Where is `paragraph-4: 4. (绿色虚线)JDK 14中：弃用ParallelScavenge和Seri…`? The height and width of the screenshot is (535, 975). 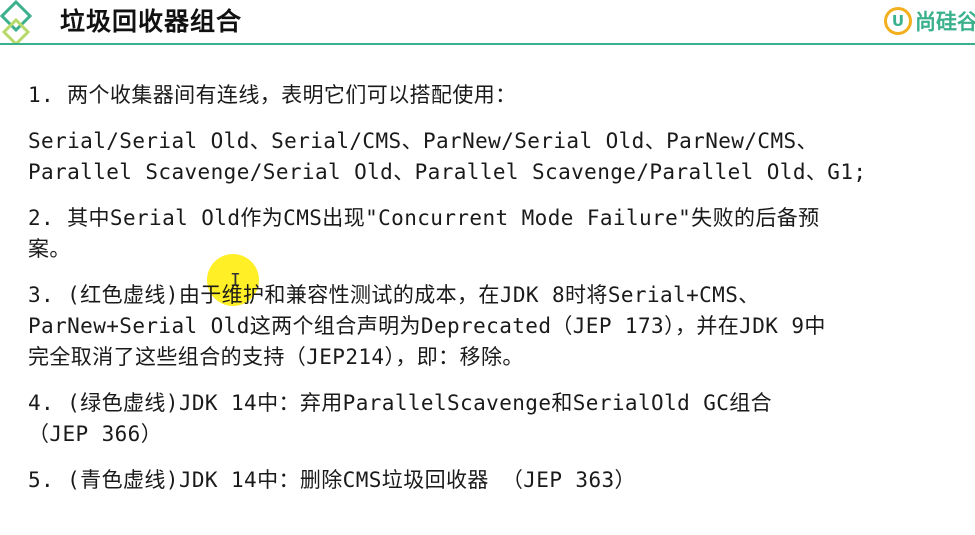 paragraph-4: 4. (绿色虚线)JDK 14中：弃用ParallelScavenge和Seri… is located at coordinates (498, 419).